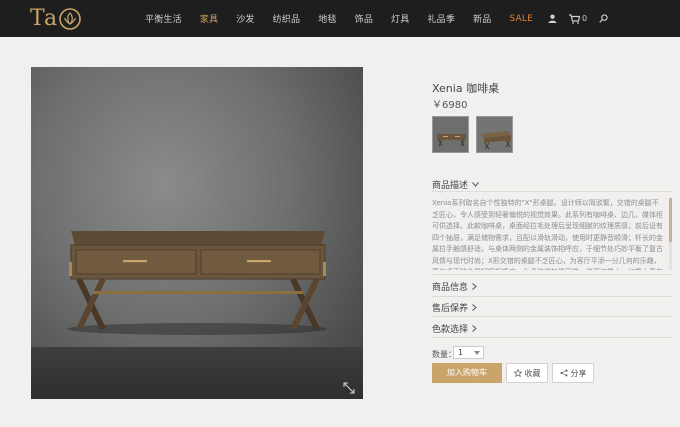  What do you see at coordinates (468, 352) in the screenshot?
I see `quantity-select: 1` at bounding box center [468, 352].